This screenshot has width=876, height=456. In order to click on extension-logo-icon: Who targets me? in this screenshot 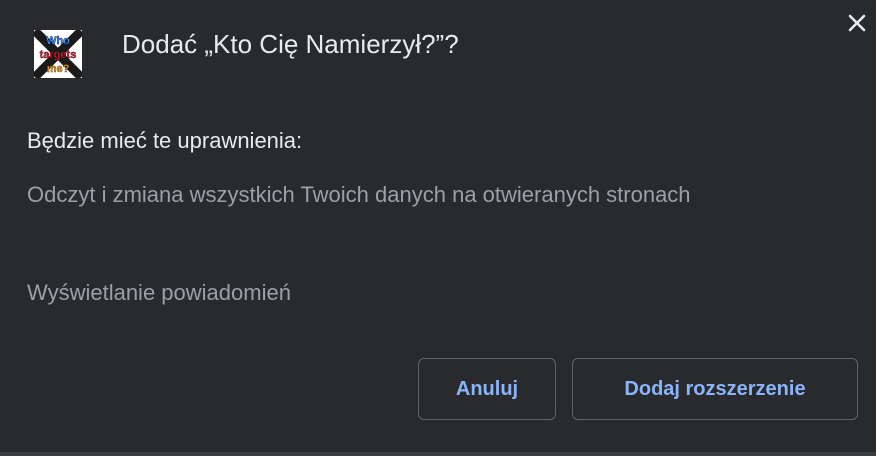, I will do `click(58, 54)`.